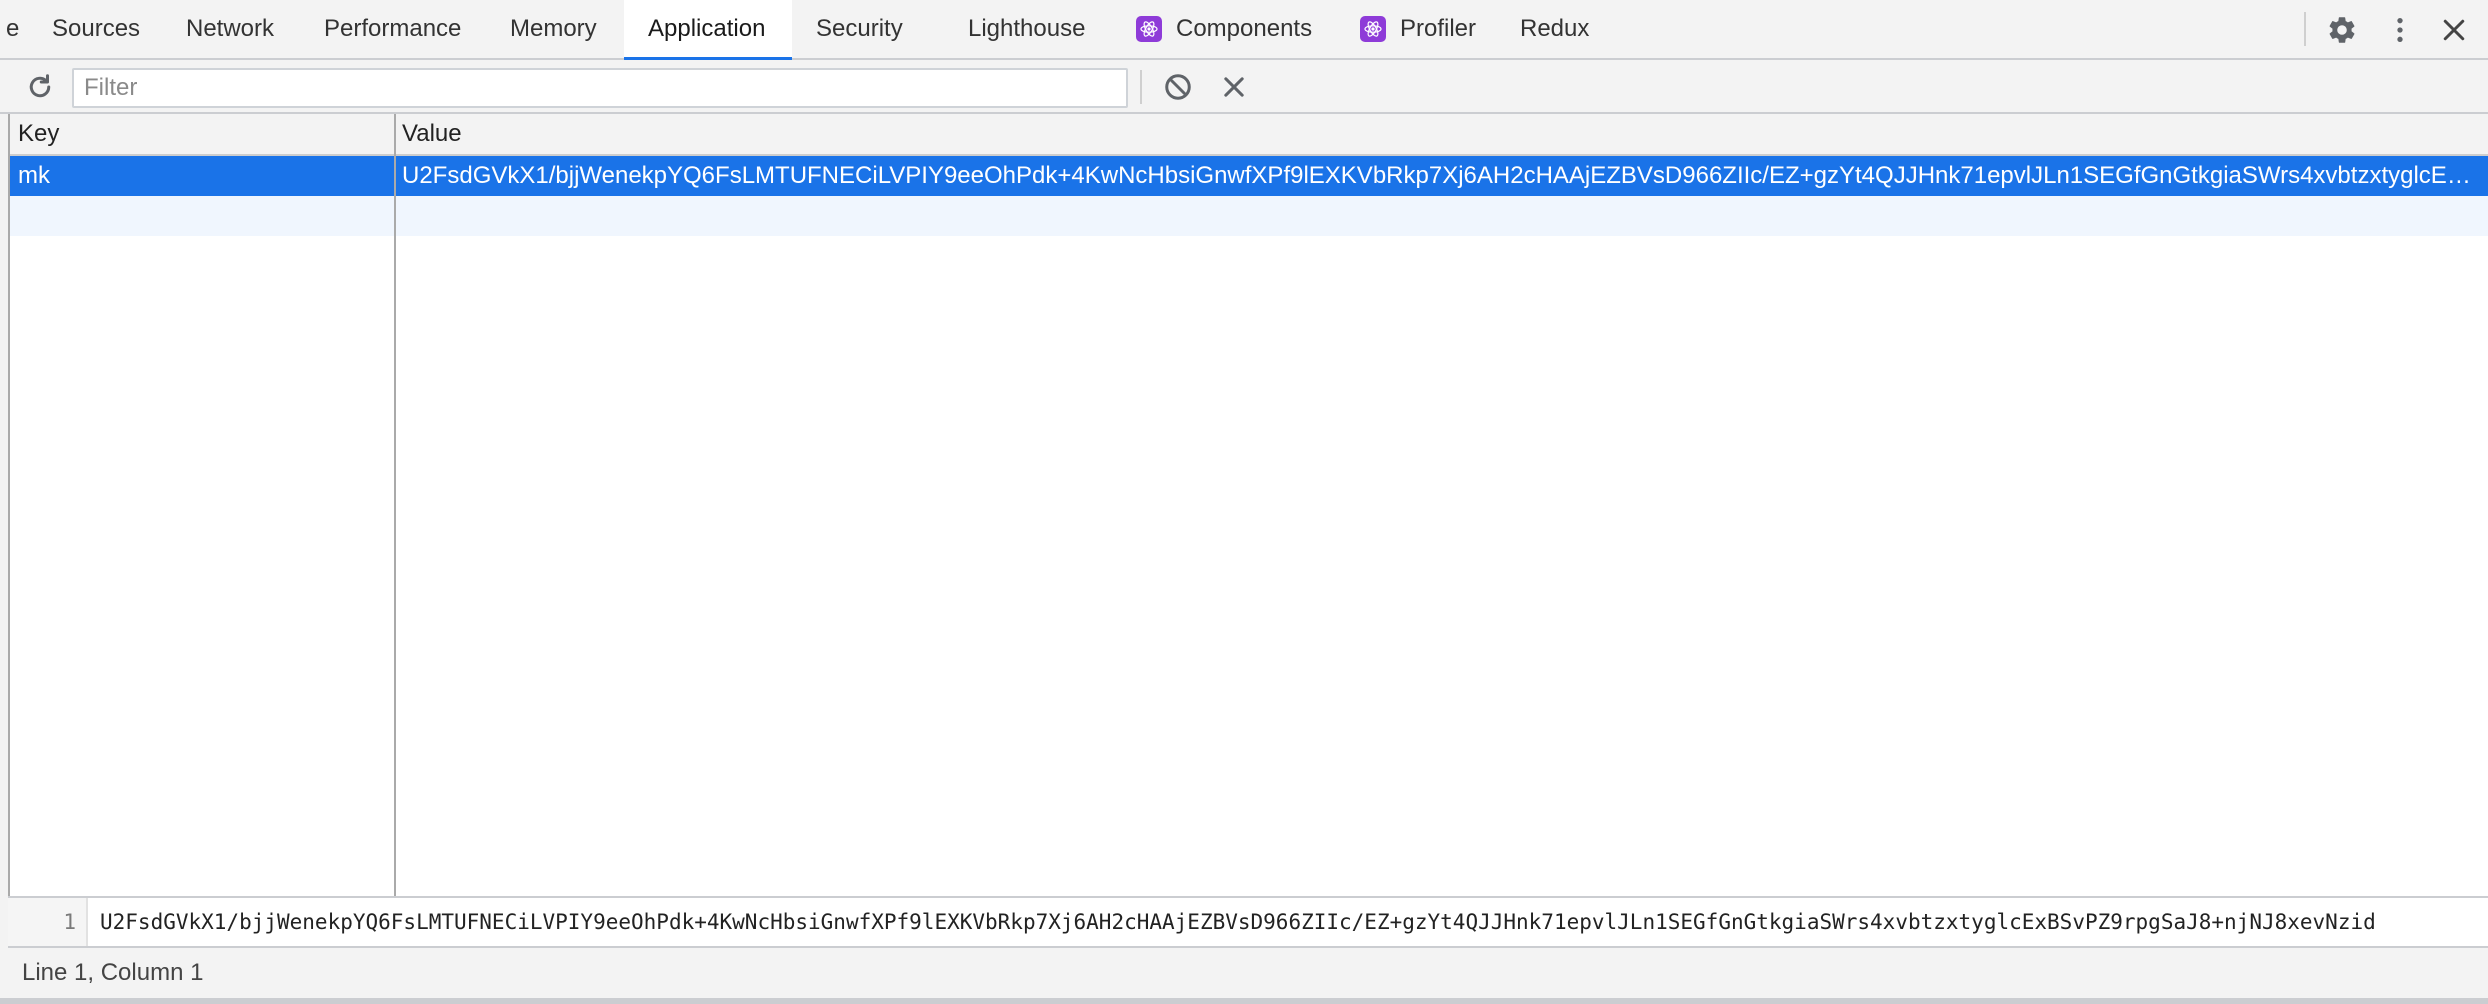 The height and width of the screenshot is (1004, 2488). Describe the element at coordinates (395, 505) in the screenshot. I see `column-divider` at that location.